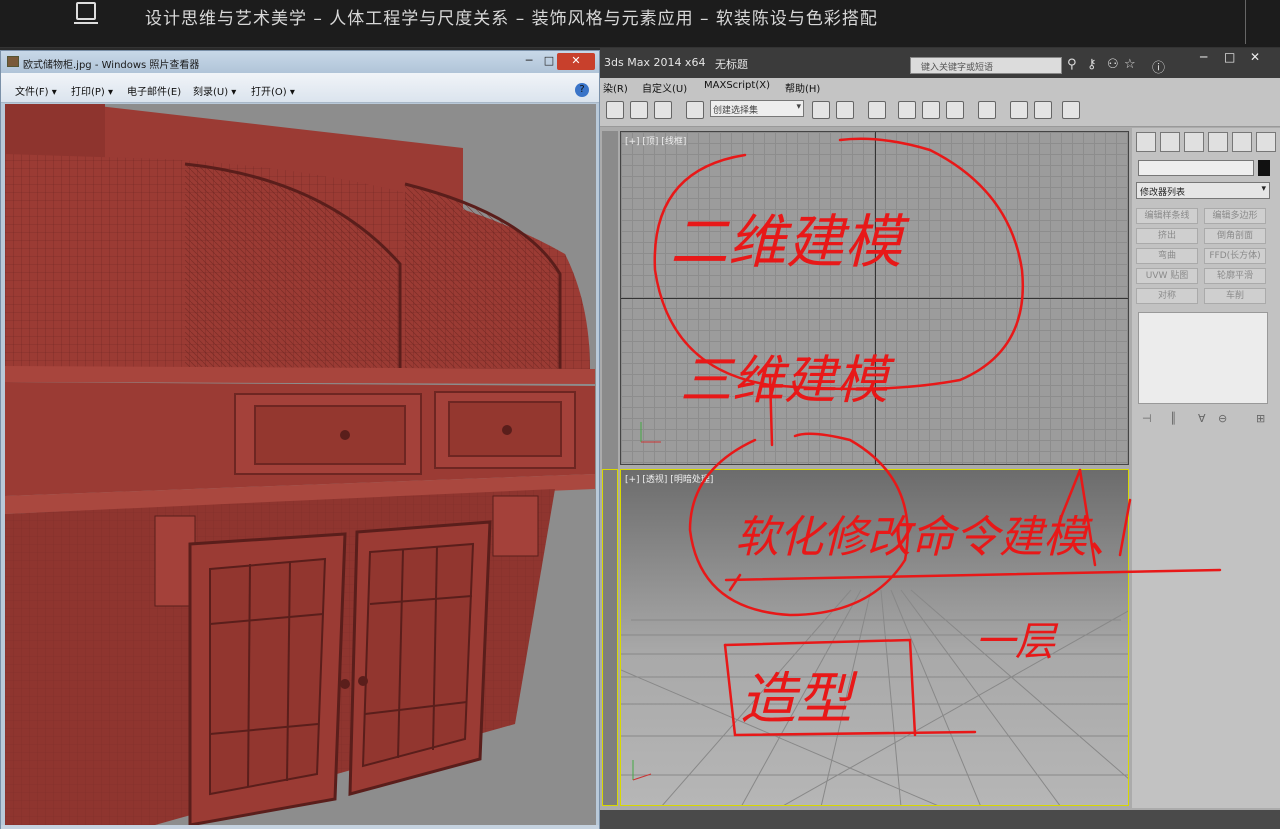 Image resolution: width=1280 pixels, height=829 pixels. What do you see at coordinates (933, 537) in the screenshot?
I see `note-soft-modify: 软化修改命令建模、` at bounding box center [933, 537].